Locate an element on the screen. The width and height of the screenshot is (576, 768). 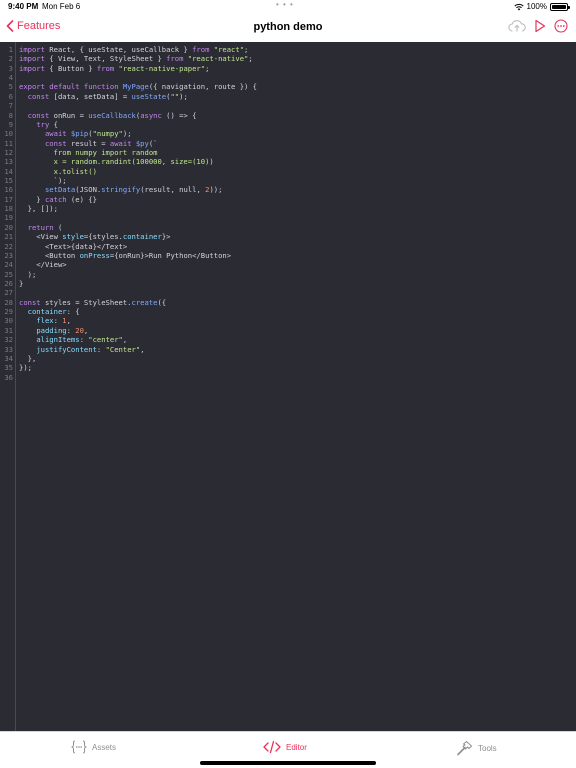
line-number: 22 is located at coordinates (8, 246).